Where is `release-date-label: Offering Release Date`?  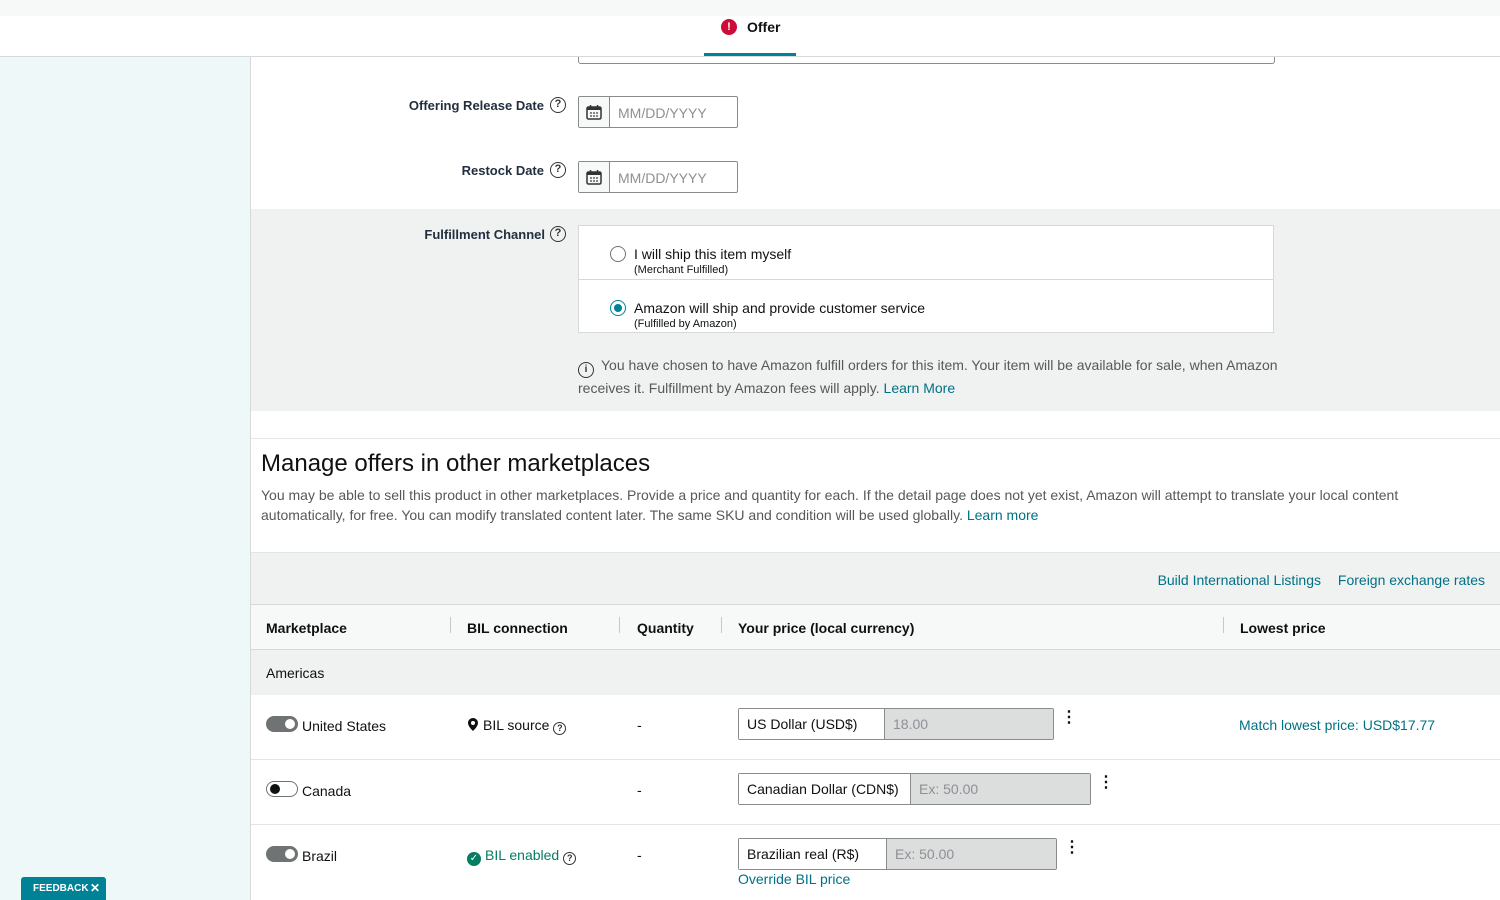 release-date-label: Offering Release Date is located at coordinates (476, 105).